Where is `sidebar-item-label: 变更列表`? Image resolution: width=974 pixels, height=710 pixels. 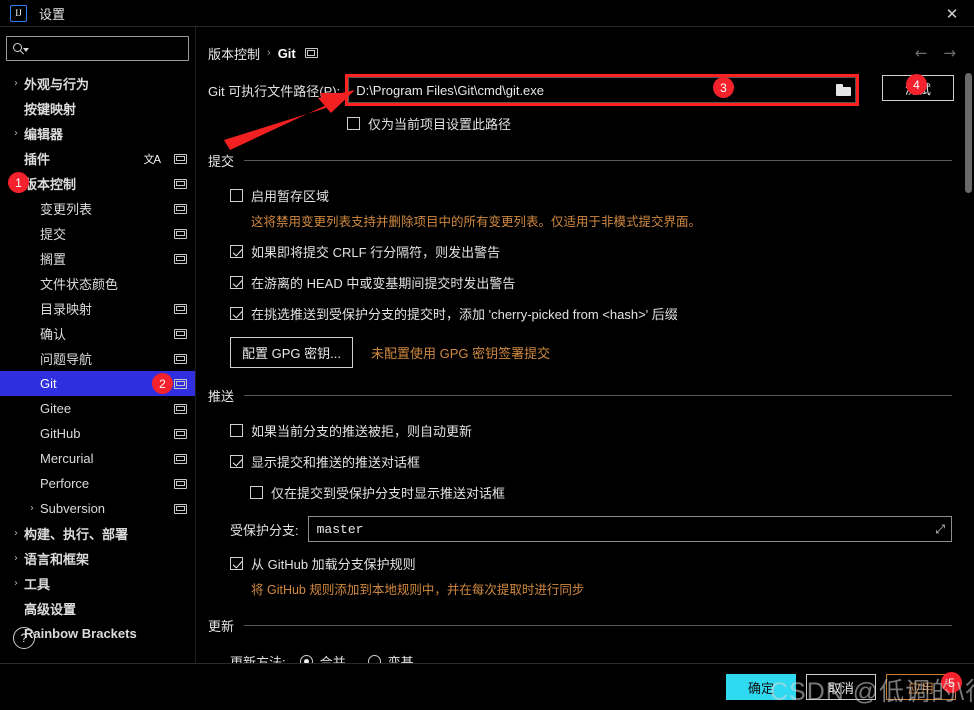 sidebar-item-label: 变更列表 is located at coordinates (66, 209).